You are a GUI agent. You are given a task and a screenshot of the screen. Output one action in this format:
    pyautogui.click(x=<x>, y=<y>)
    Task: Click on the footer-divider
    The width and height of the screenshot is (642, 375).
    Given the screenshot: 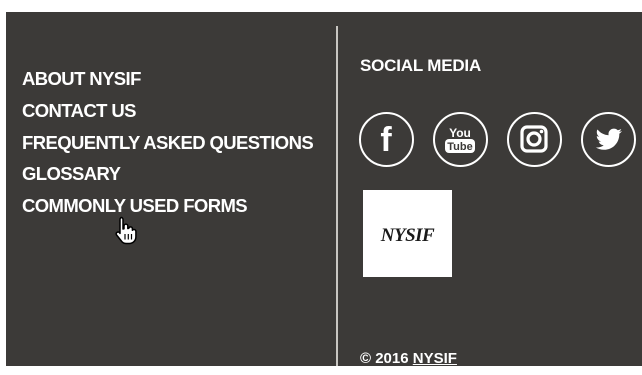 What is the action you would take?
    pyautogui.click(x=337, y=196)
    